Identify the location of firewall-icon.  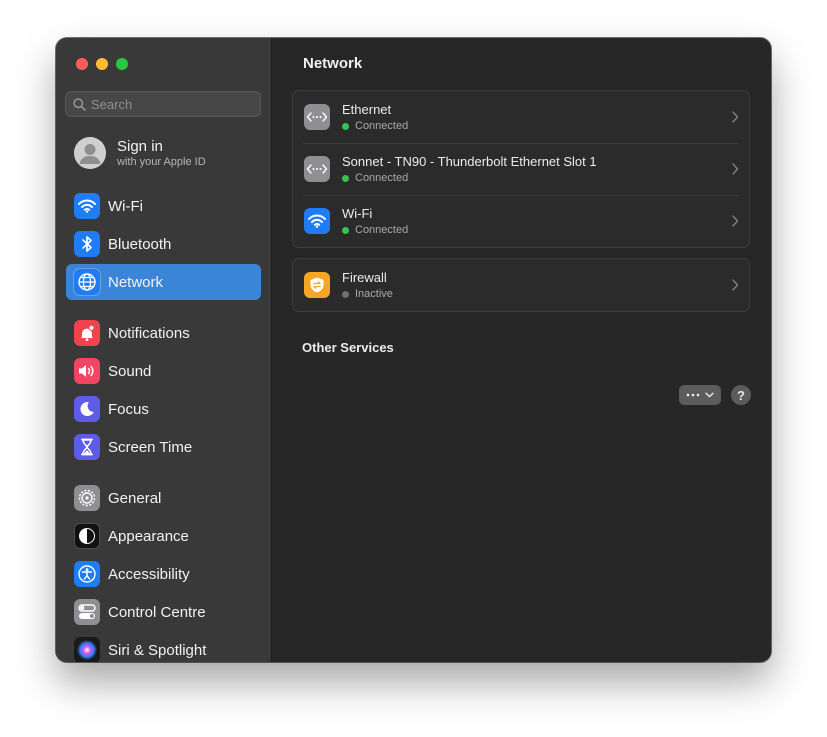
(317, 285).